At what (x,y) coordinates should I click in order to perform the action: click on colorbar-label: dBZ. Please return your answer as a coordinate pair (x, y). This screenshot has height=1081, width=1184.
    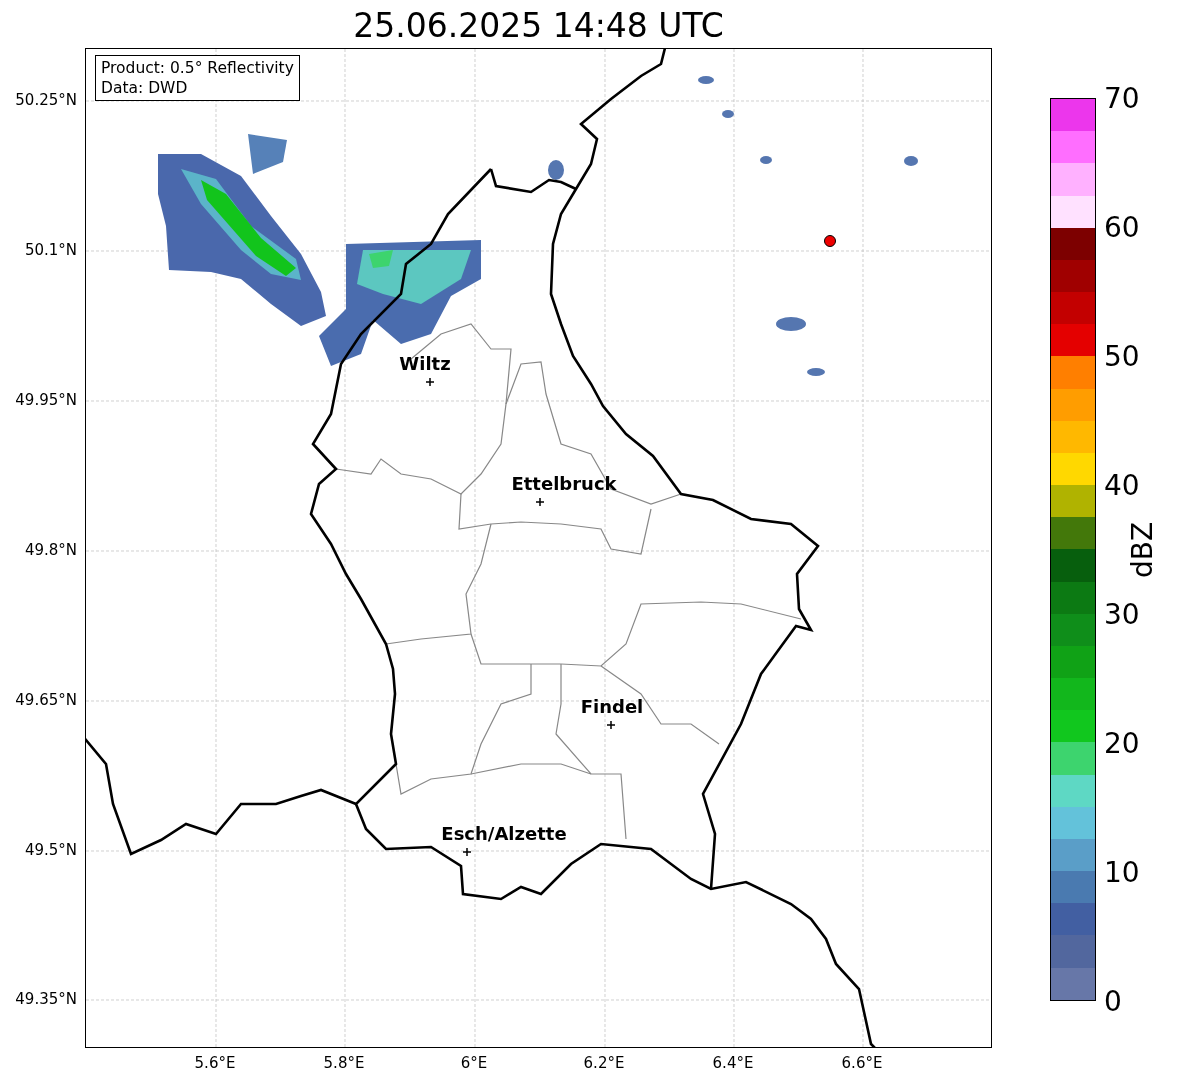
    Looking at the image, I should click on (1142, 549).